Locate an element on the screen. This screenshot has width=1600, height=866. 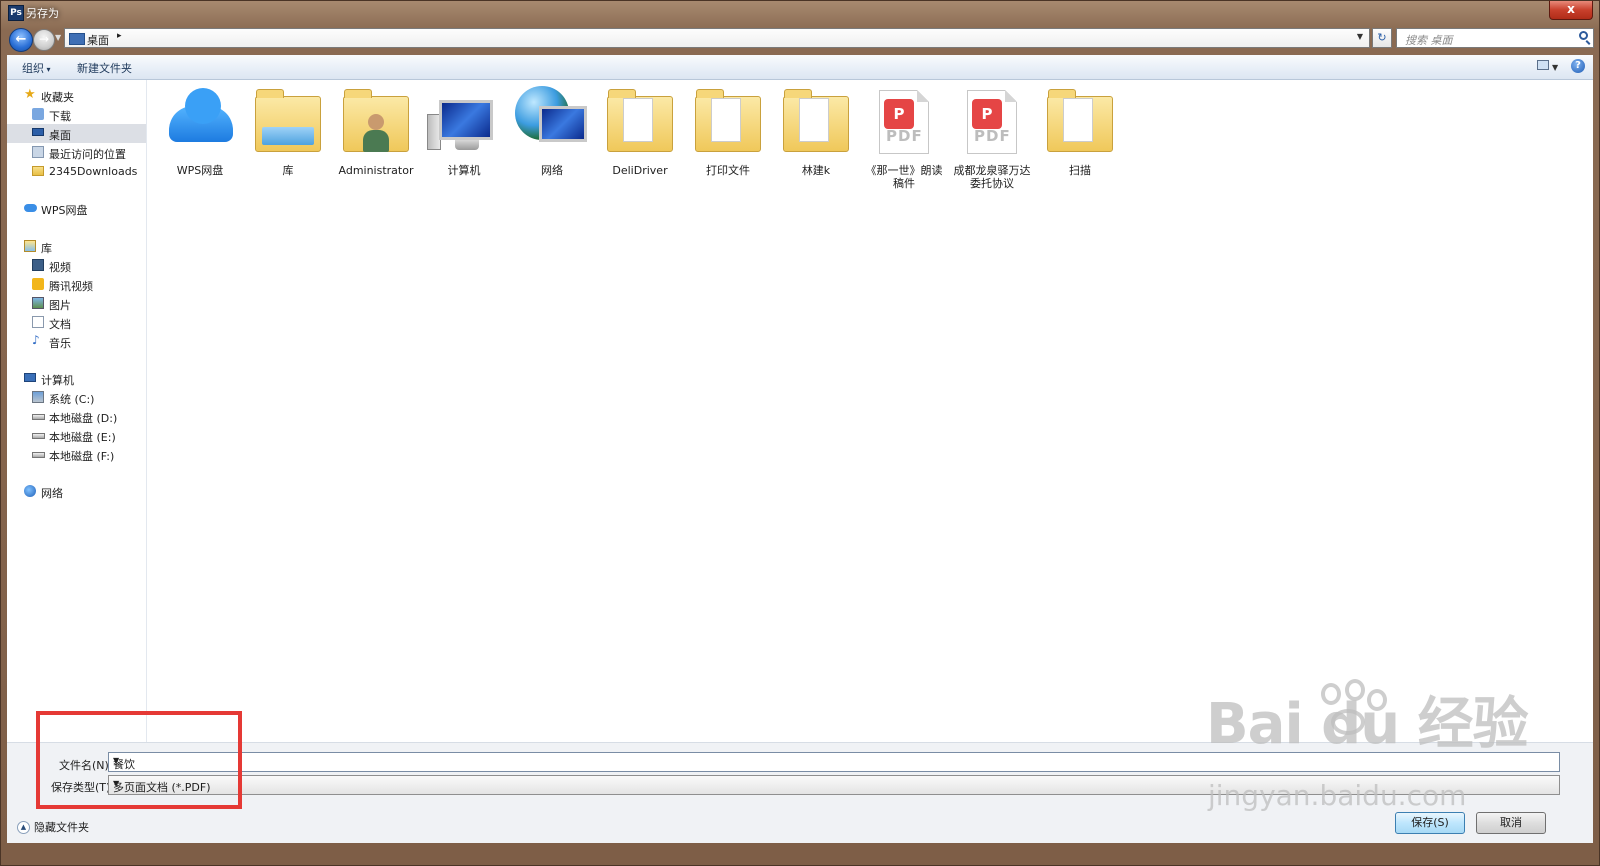
music-icon: ♪ is located at coordinates (36, 340).